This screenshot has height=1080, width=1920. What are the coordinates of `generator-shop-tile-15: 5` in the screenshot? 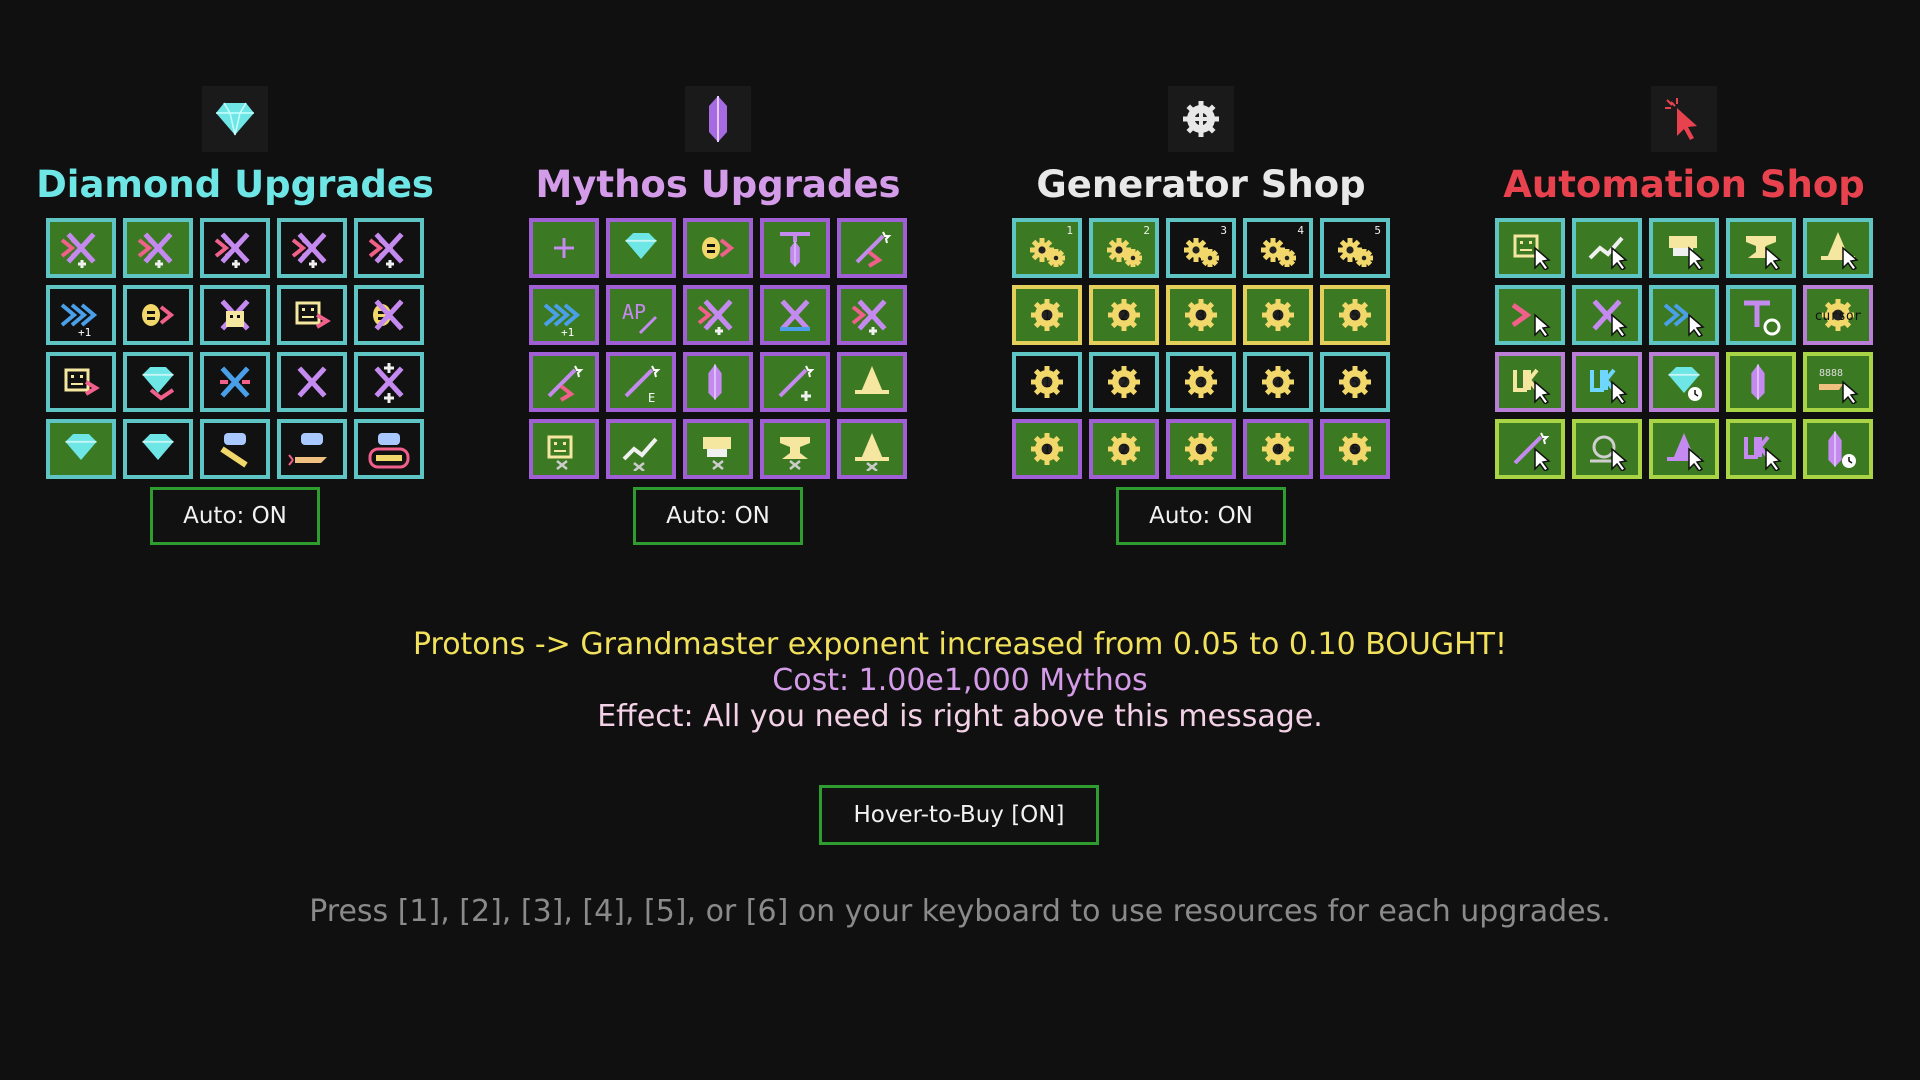 It's located at (1355, 382).